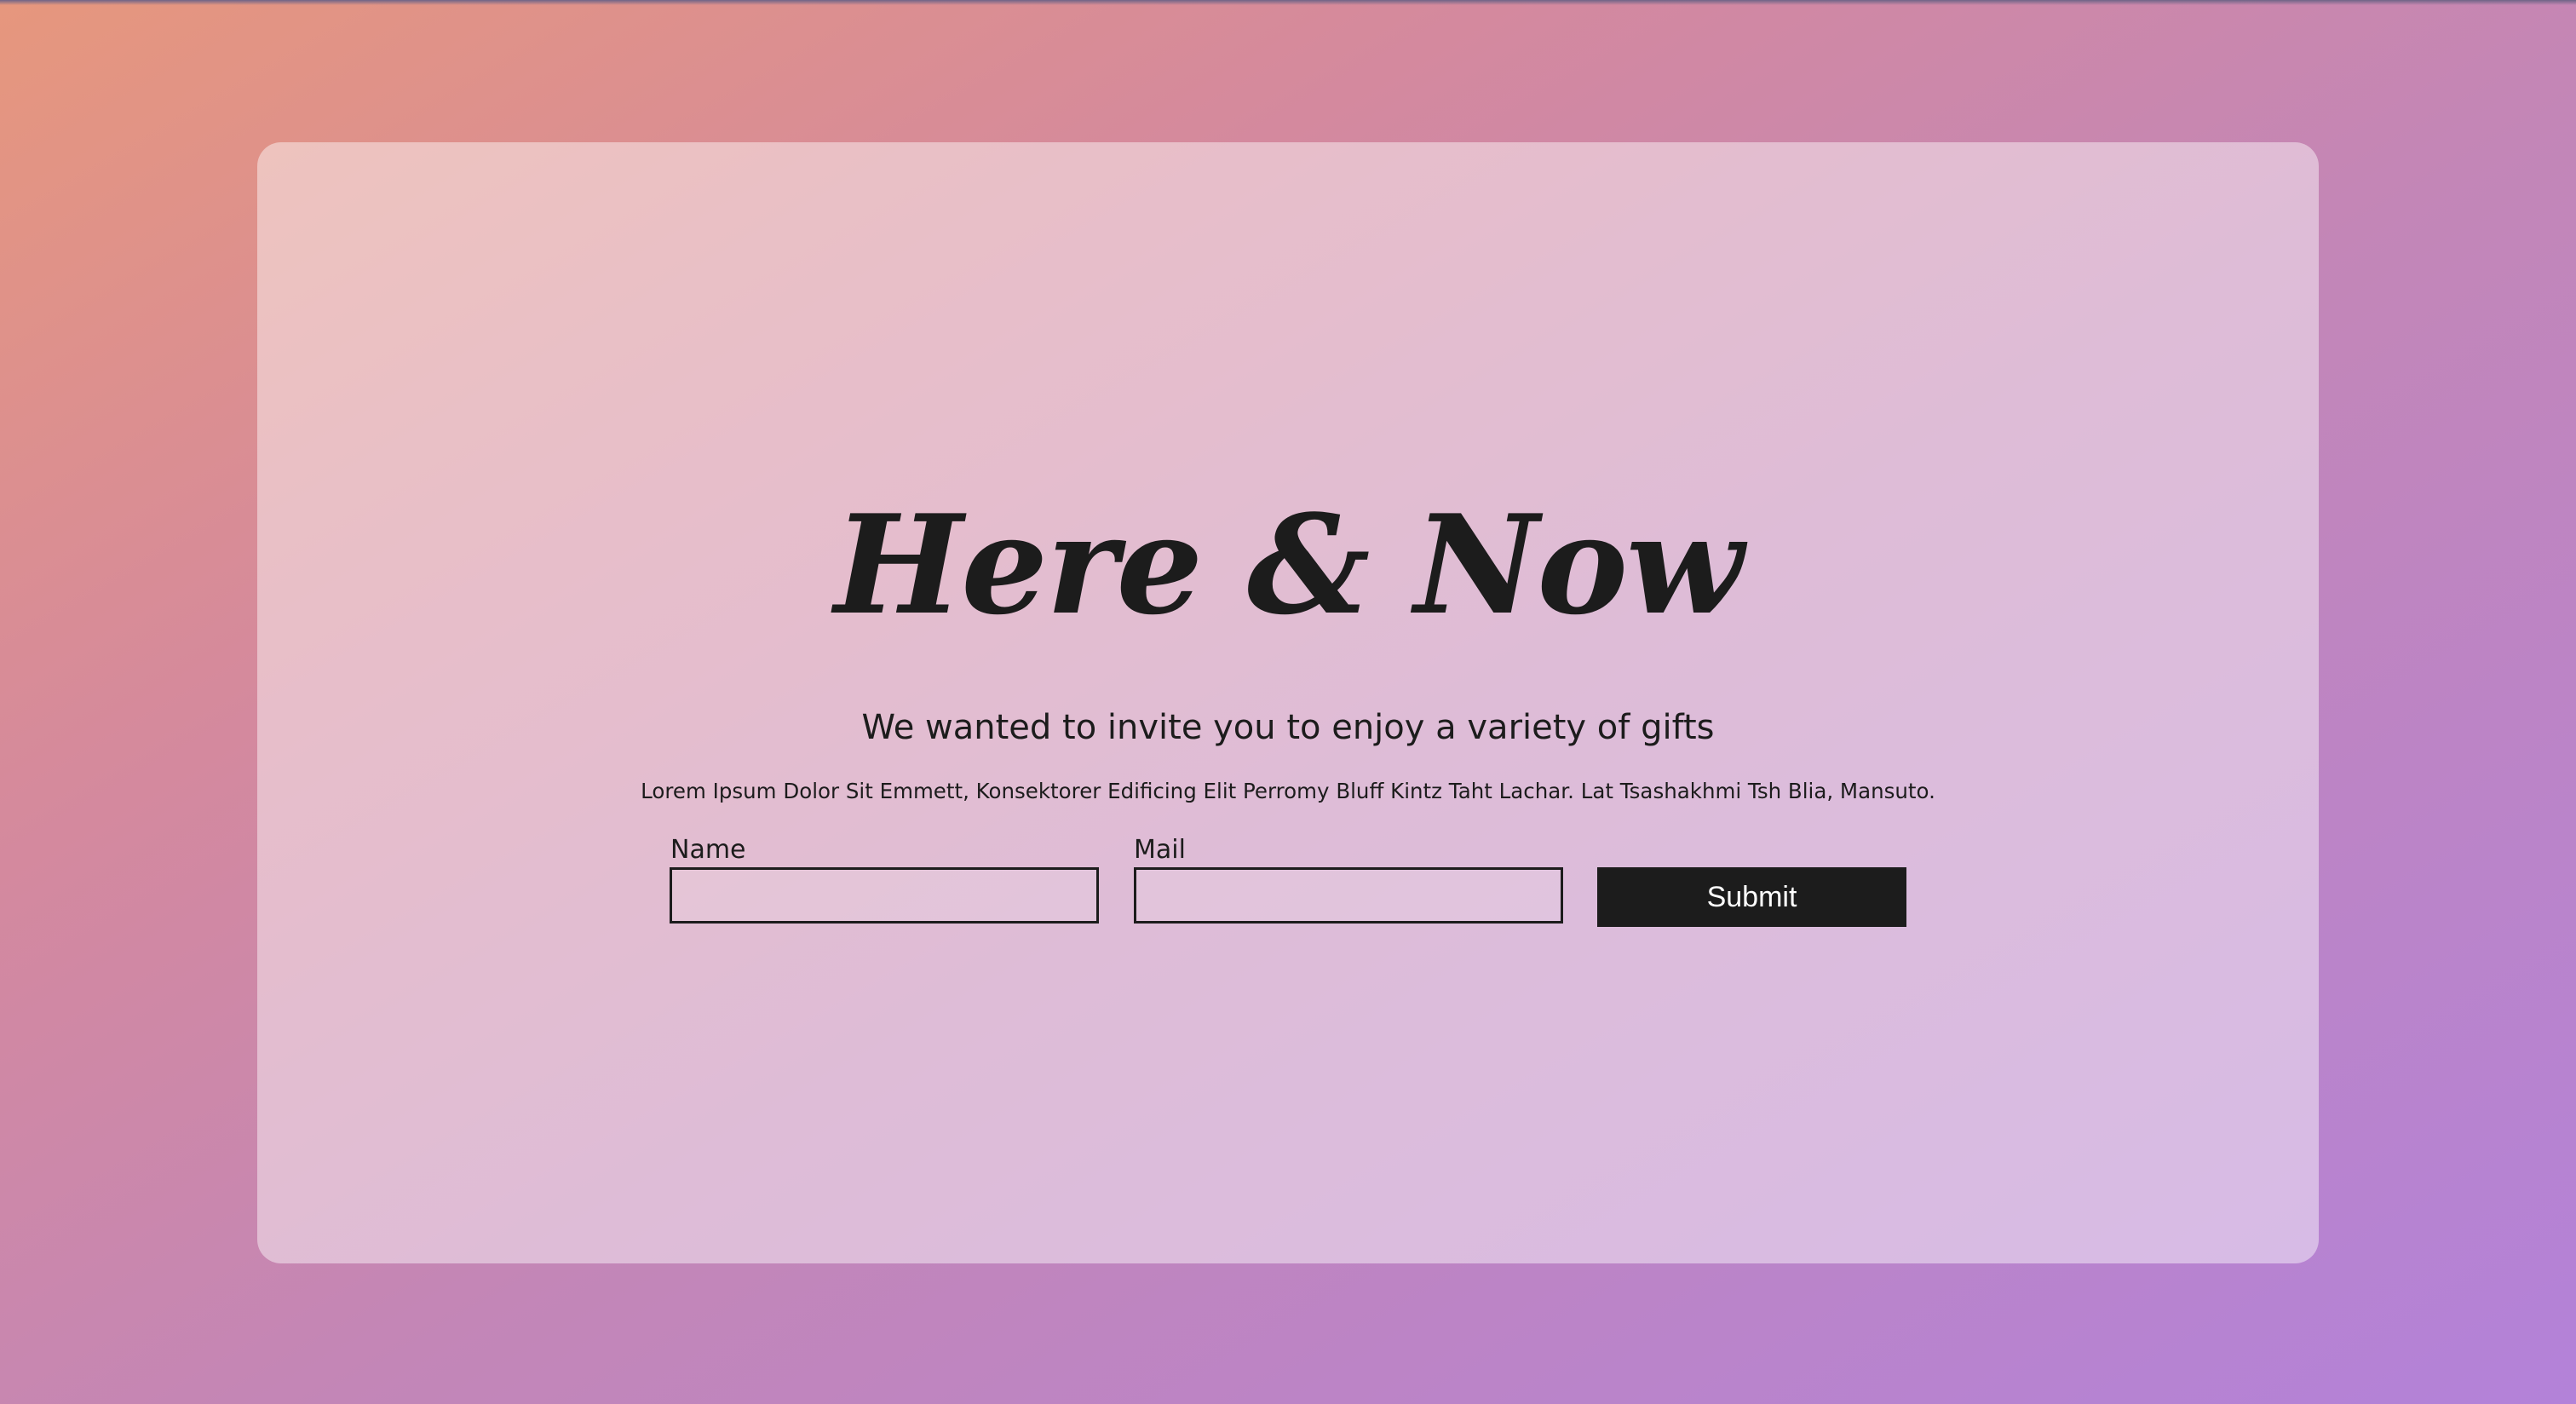 The image size is (2576, 1404). Describe the element at coordinates (1751, 897) in the screenshot. I see `submit-button: Submit` at that location.